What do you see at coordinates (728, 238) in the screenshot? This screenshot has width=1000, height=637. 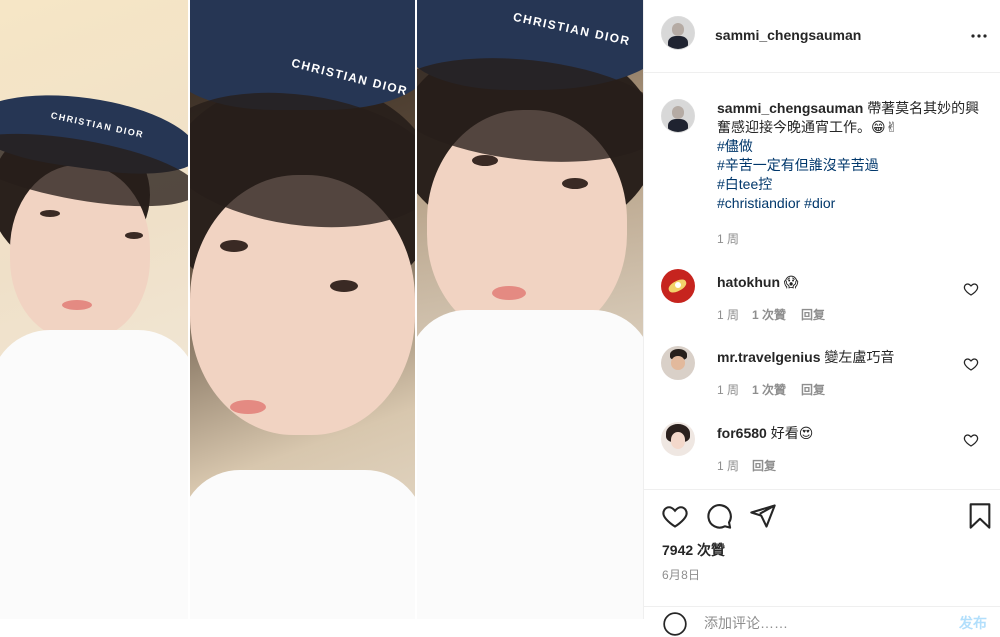 I see `caption-time: 1 周` at bounding box center [728, 238].